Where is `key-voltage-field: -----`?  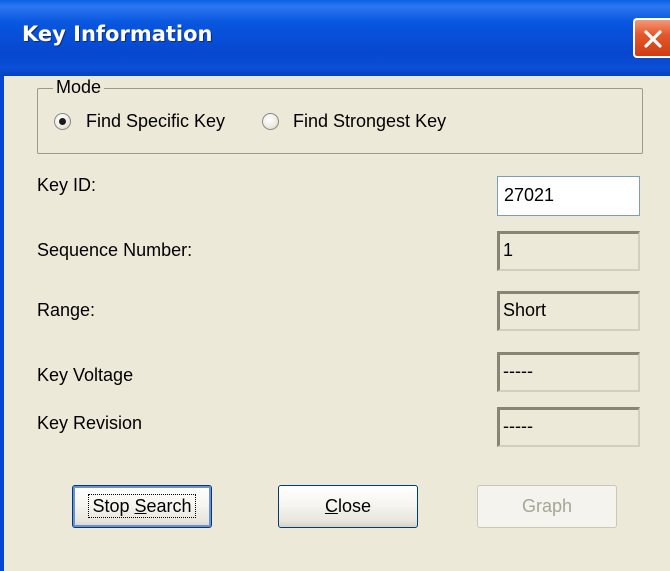 key-voltage-field: ----- is located at coordinates (568, 372).